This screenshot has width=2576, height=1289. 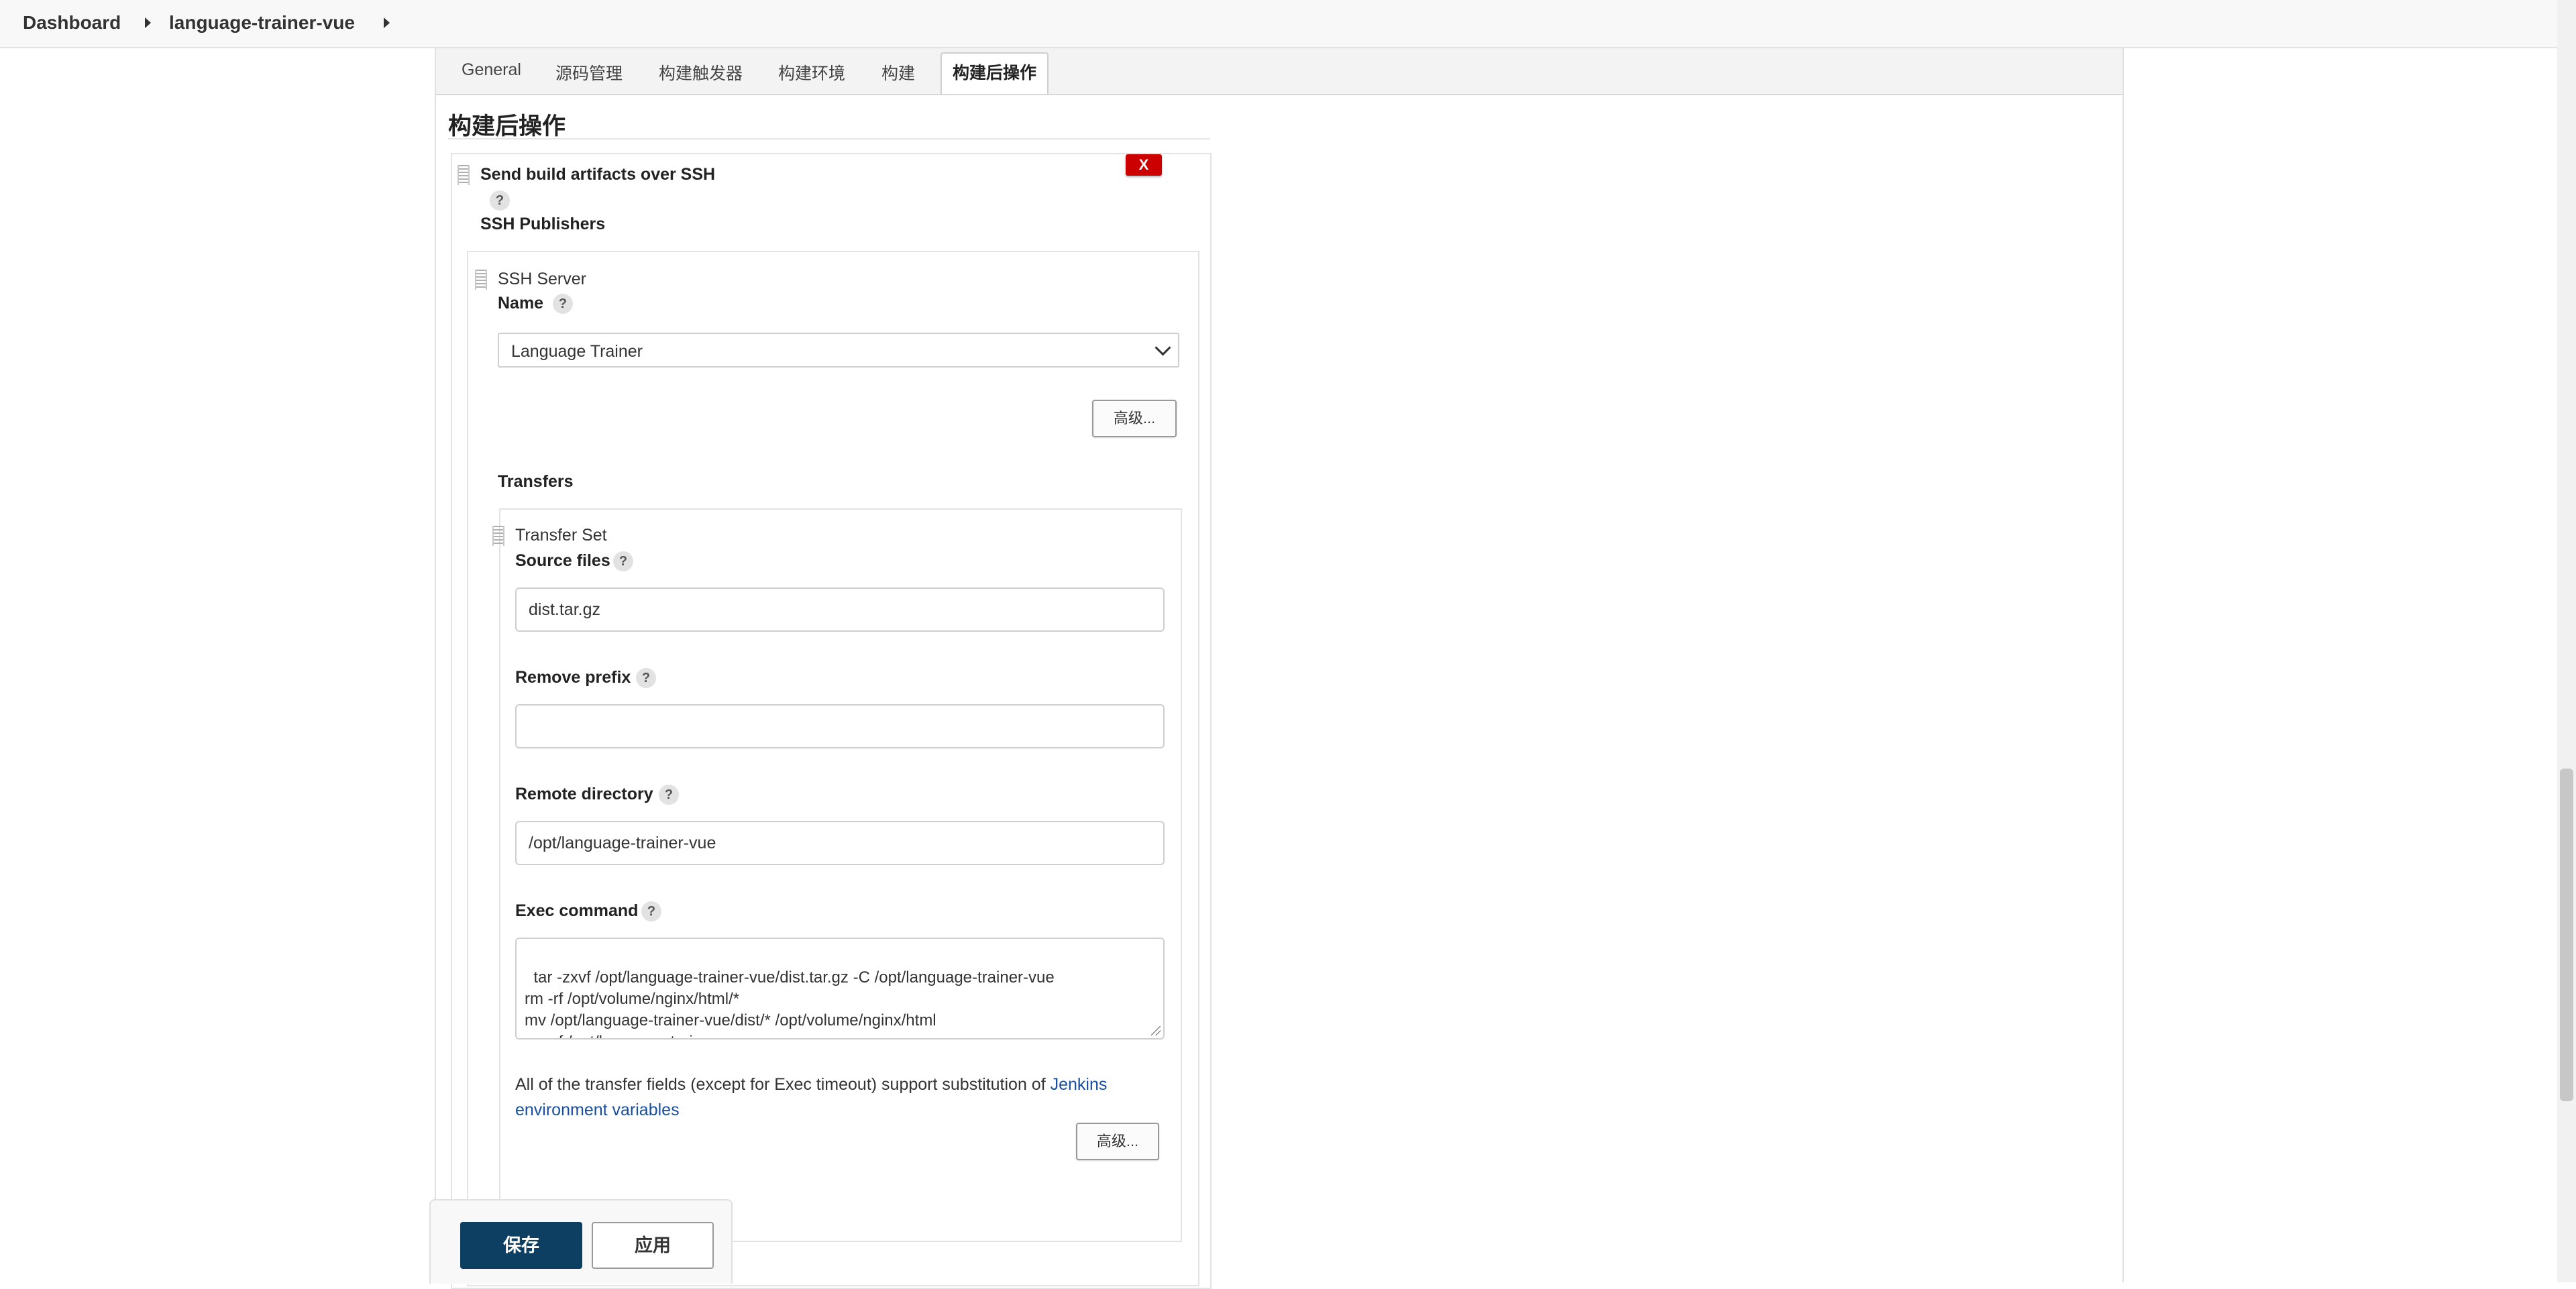 I want to click on tab-general: General, so click(x=491, y=70).